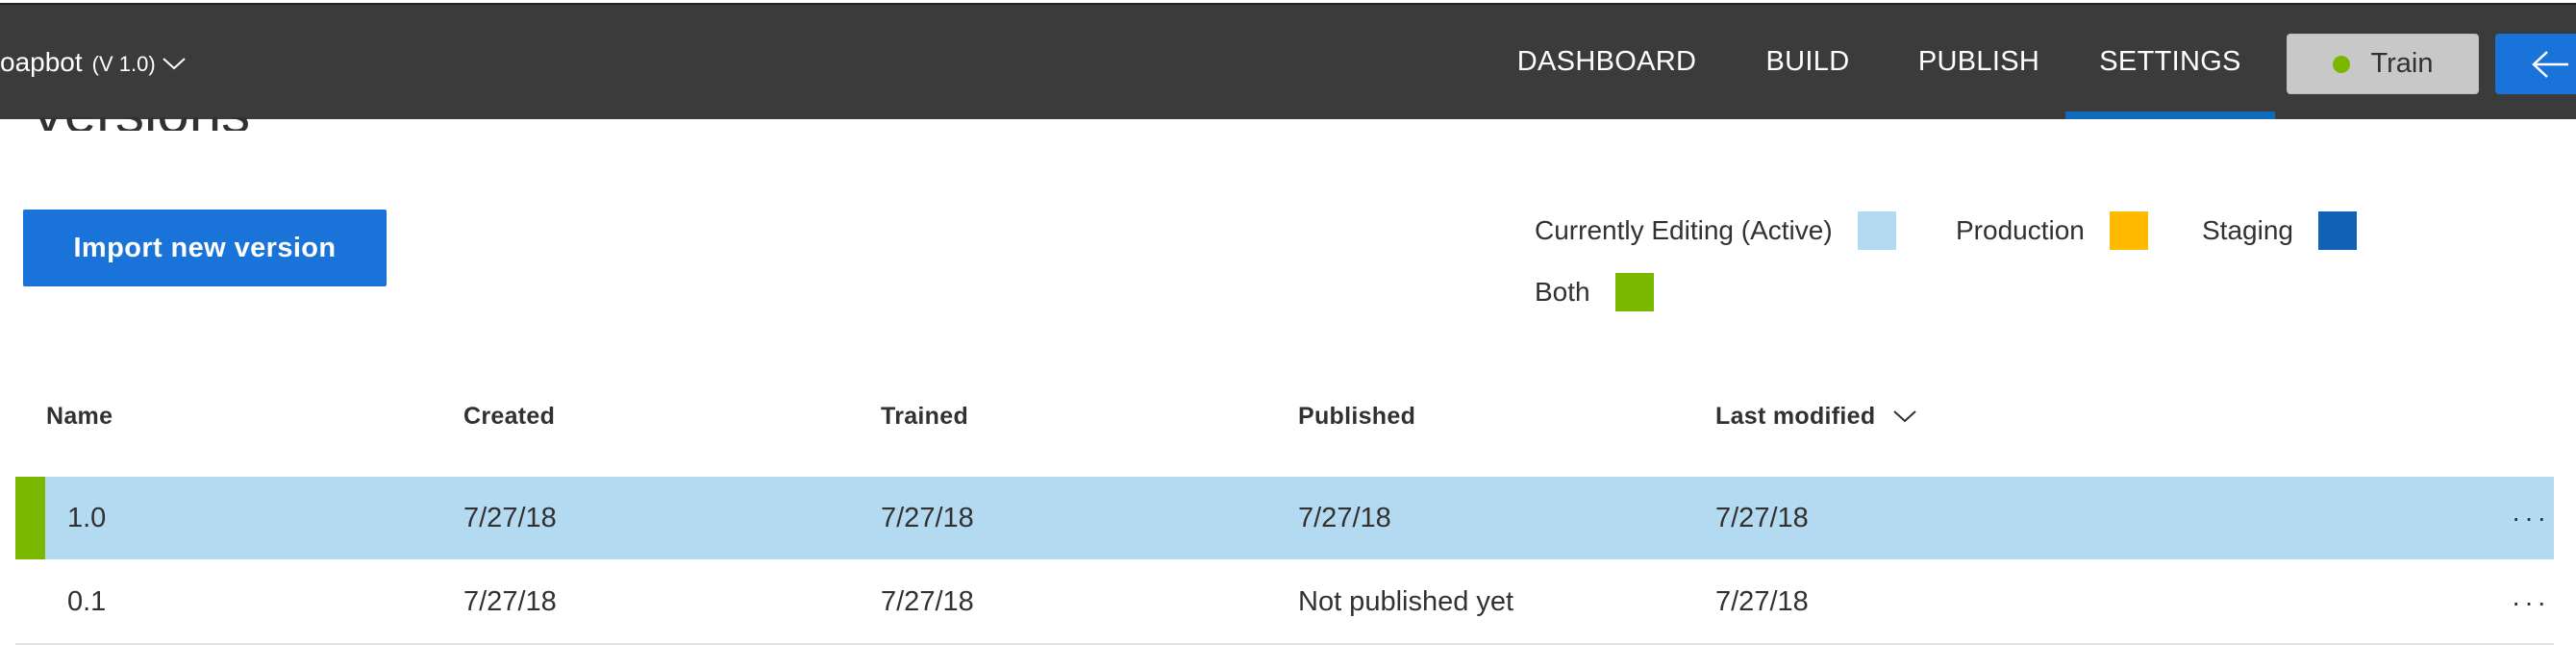  Describe the element at coordinates (2402, 63) in the screenshot. I see `train-label: Train` at that location.